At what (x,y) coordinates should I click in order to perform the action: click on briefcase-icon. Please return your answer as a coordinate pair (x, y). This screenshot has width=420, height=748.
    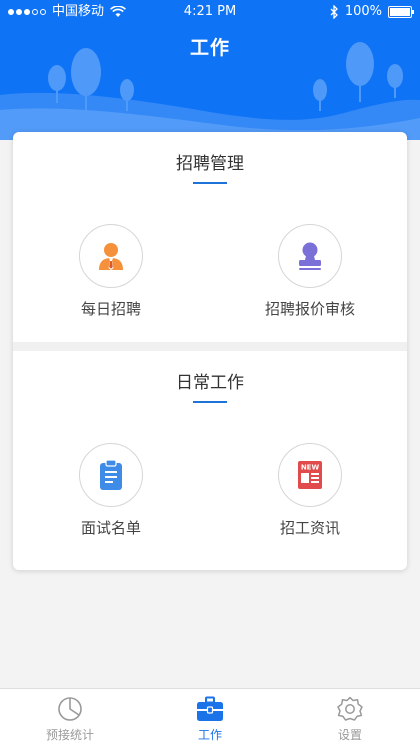
    Looking at the image, I should click on (210, 708).